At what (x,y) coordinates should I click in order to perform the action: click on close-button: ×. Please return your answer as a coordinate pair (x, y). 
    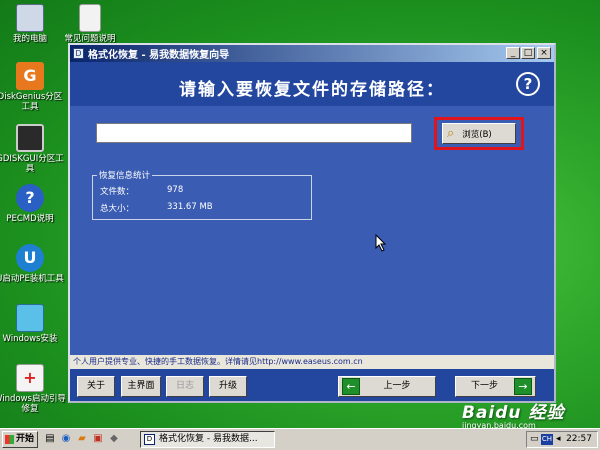
    Looking at the image, I should click on (544, 53).